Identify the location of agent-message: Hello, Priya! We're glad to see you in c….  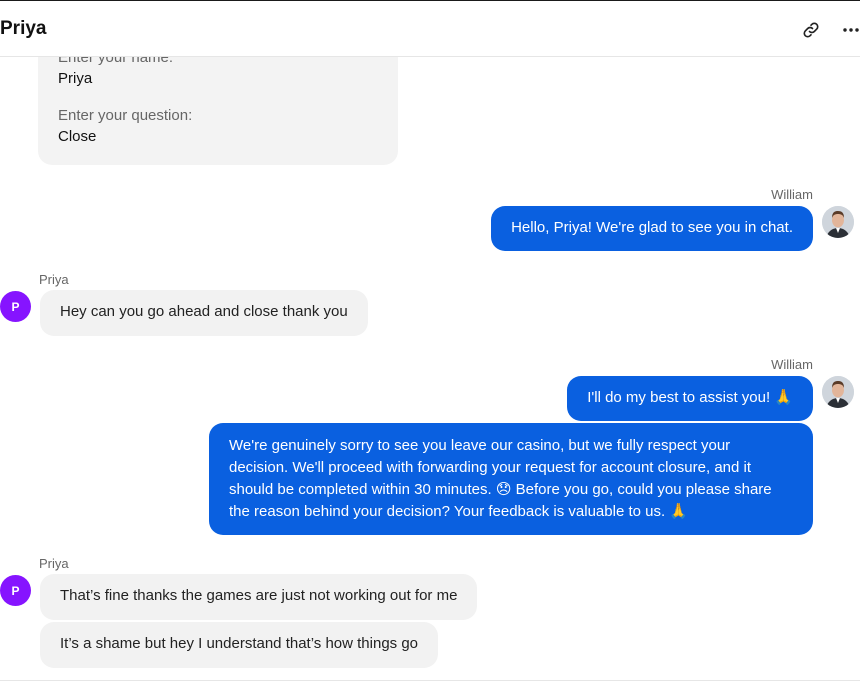
(652, 228).